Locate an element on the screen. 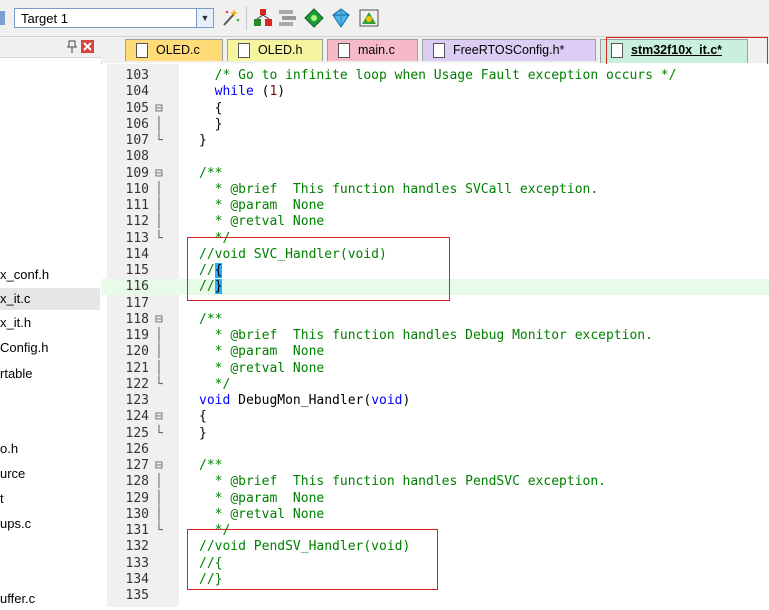 The height and width of the screenshot is (610, 769). tab-label: OLED.h is located at coordinates (280, 50).